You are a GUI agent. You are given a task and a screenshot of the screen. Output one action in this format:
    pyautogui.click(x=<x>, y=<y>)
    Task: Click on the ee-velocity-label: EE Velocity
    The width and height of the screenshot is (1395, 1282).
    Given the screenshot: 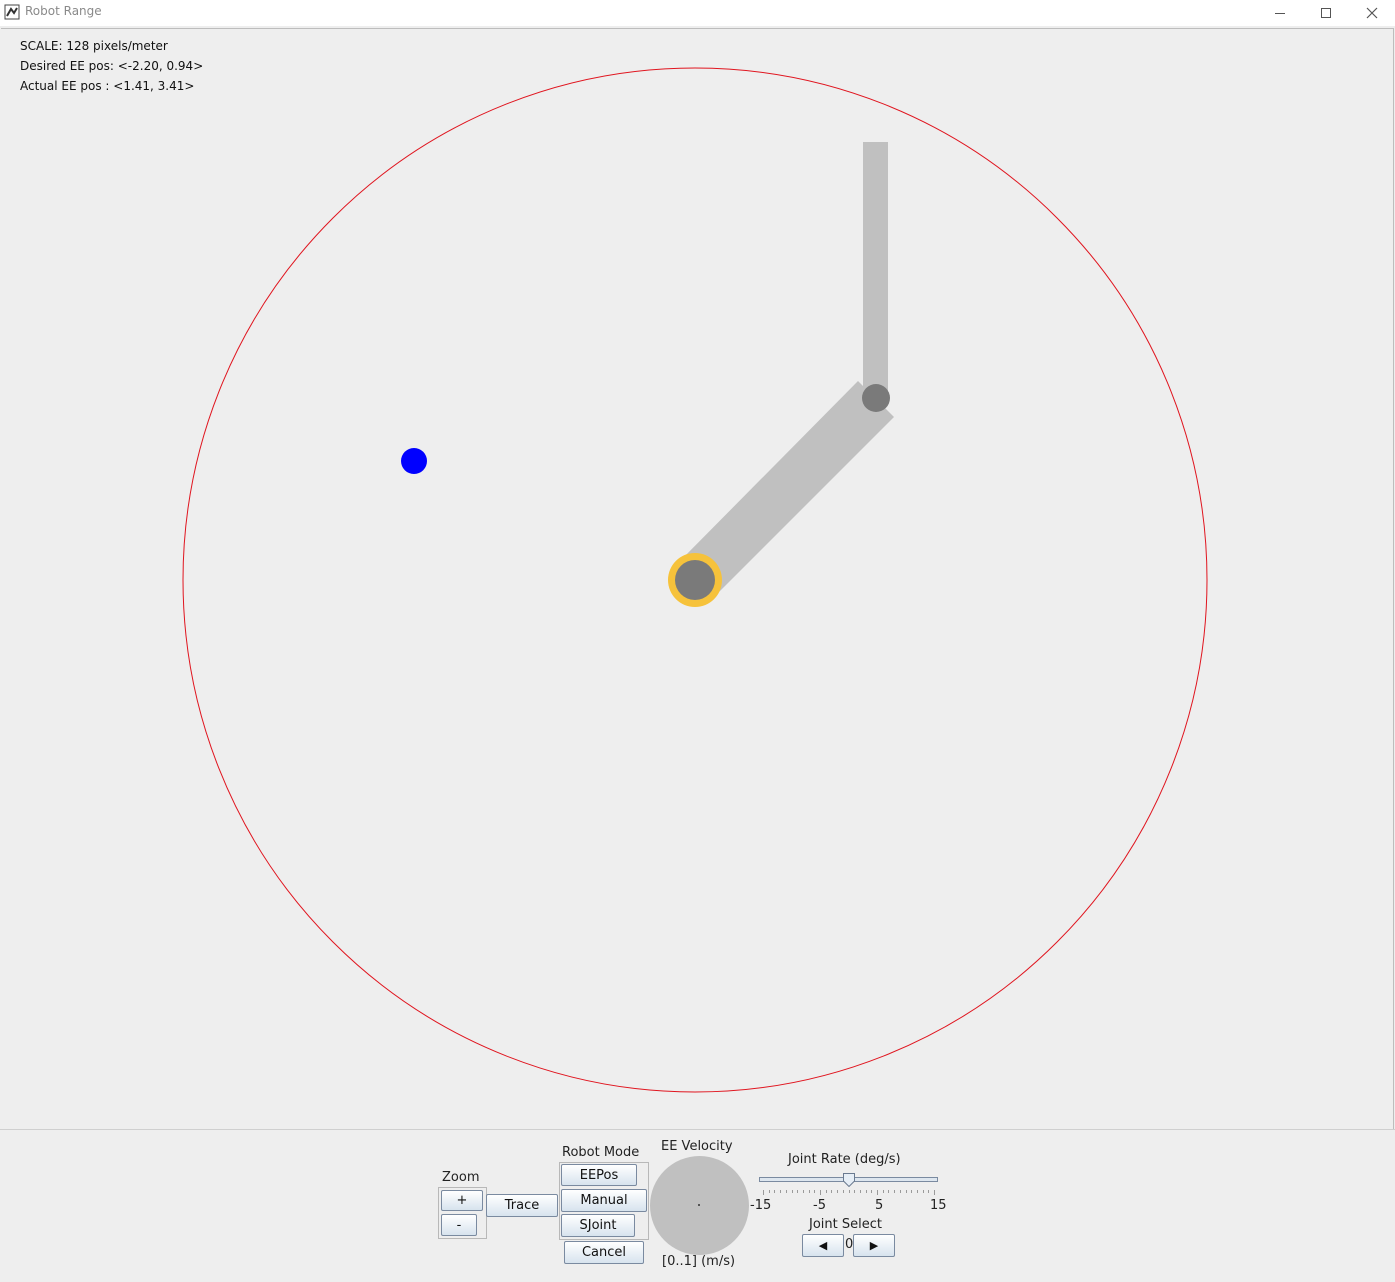 What is the action you would take?
    pyautogui.click(x=697, y=1146)
    